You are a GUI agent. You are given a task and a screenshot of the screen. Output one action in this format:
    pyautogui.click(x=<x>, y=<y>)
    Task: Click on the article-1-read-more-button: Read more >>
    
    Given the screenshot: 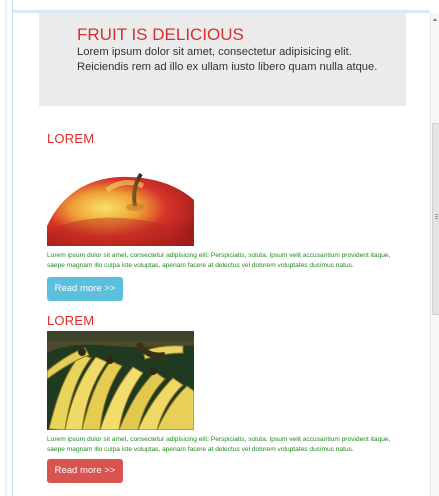 What is the action you would take?
    pyautogui.click(x=85, y=289)
    